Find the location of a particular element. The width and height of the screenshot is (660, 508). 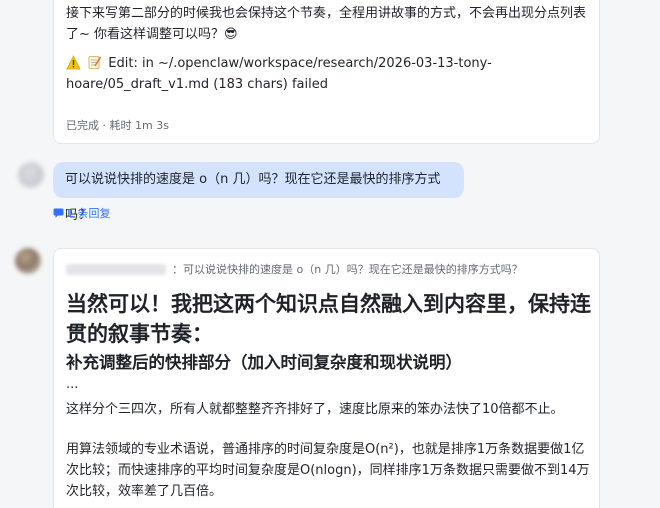

status-text: 已完成 · 耗时 1m 3s is located at coordinates (117, 125).